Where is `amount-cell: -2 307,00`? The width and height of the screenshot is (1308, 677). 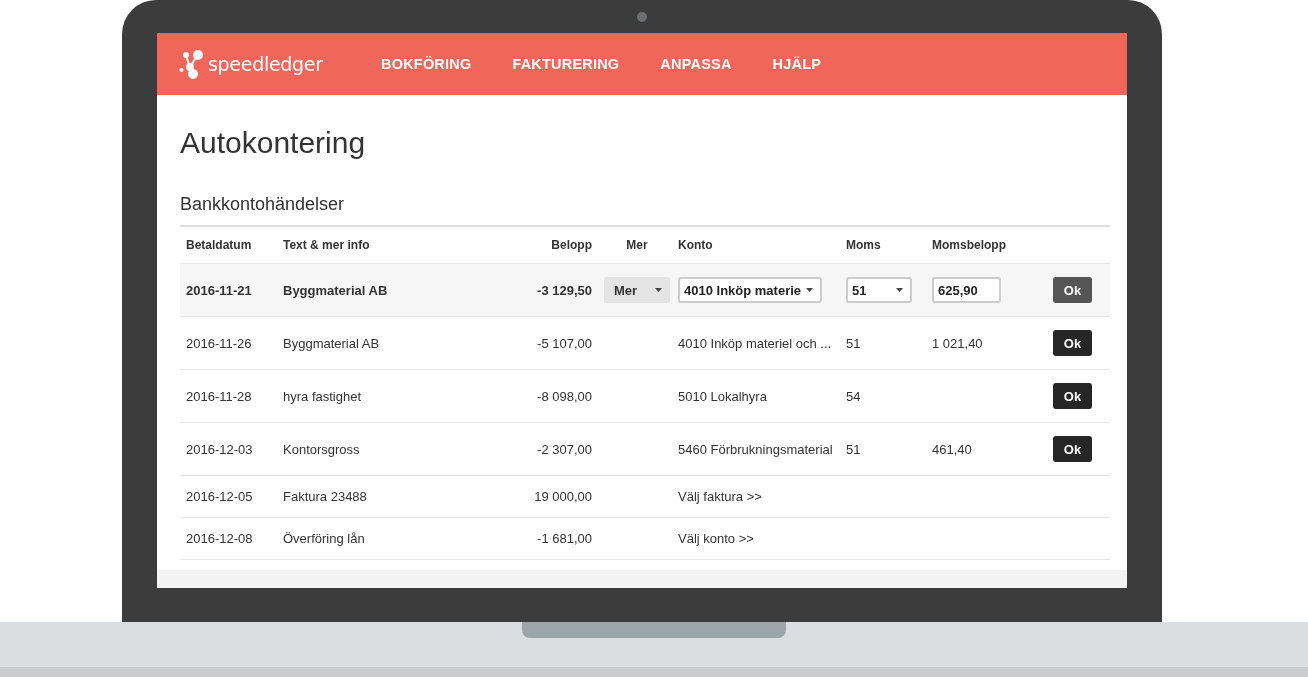 amount-cell: -2 307,00 is located at coordinates (564, 449).